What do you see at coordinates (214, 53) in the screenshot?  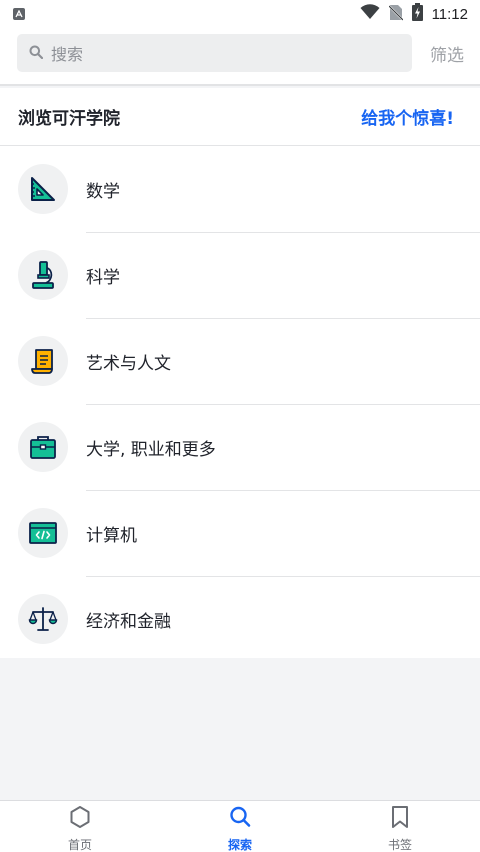 I see `search-input: 搜索` at bounding box center [214, 53].